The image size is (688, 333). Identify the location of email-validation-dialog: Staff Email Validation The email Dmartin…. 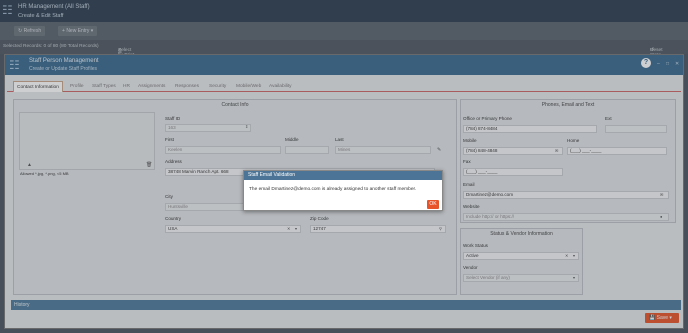
(343, 190).